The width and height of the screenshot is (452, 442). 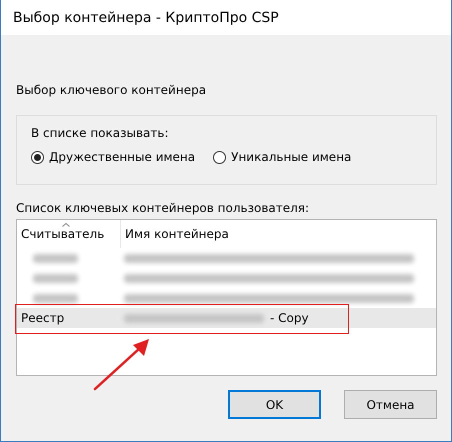 I want to click on column-header: Имя контейнера, so click(x=177, y=234).